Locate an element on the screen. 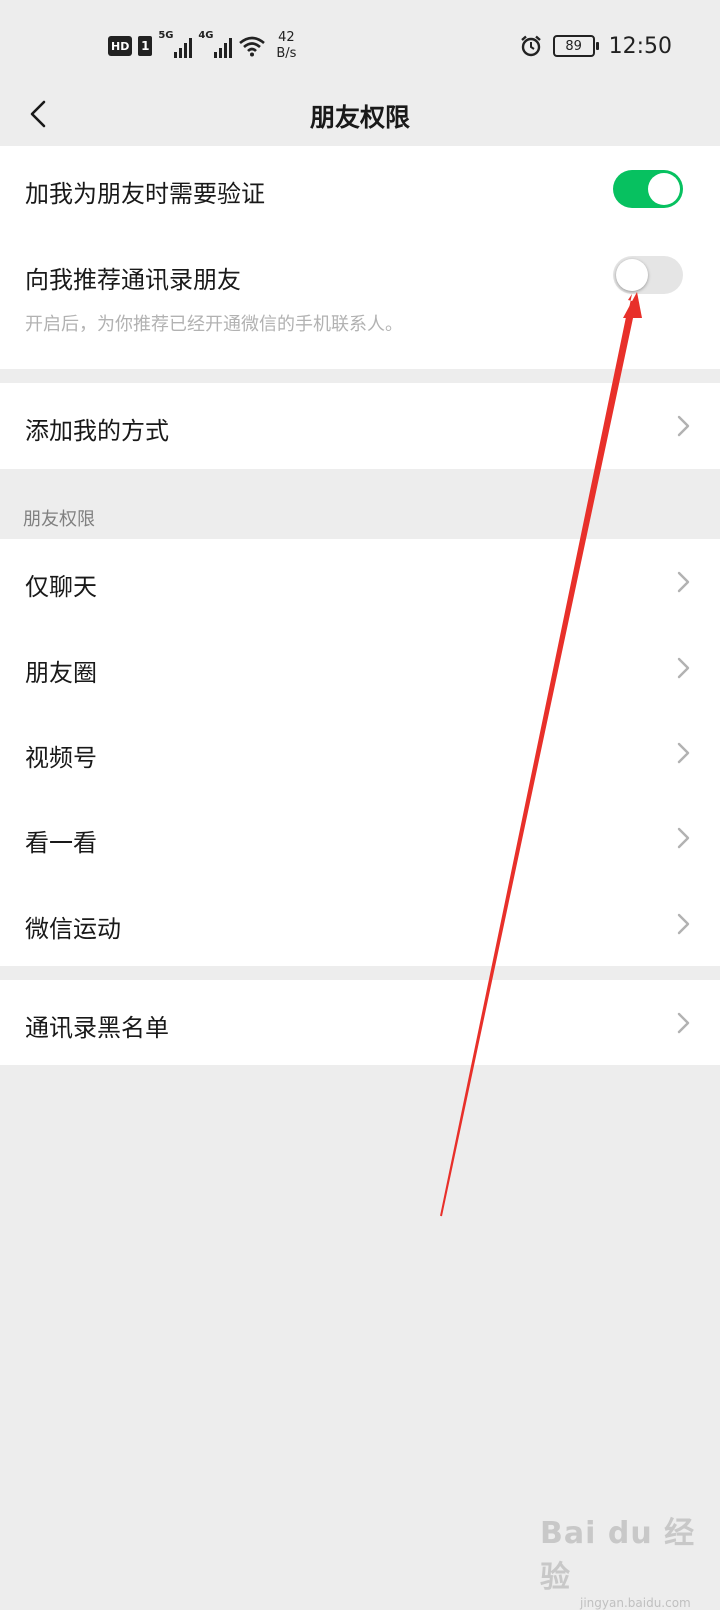  werun-label: 微信运动 is located at coordinates (73, 929).